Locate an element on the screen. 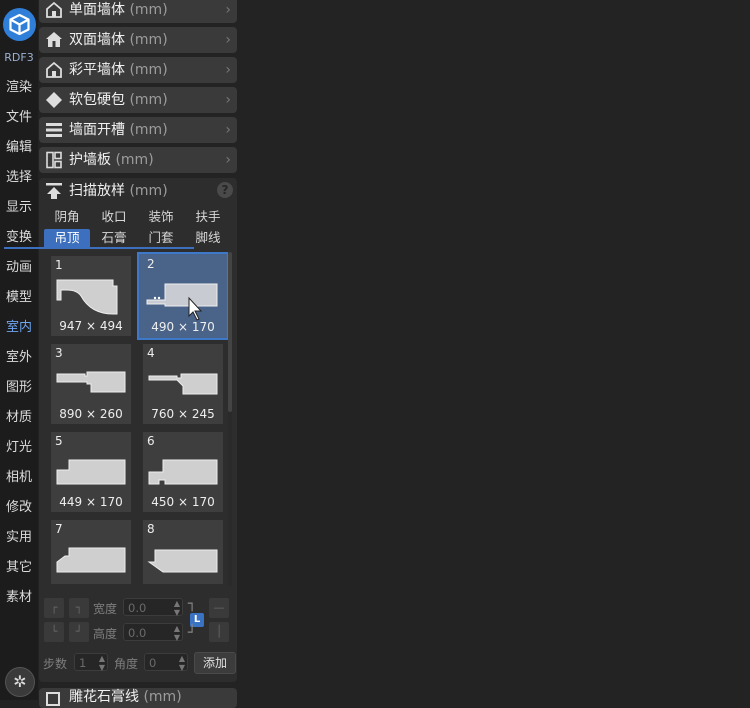 The image size is (750, 708). sweep-loft-header: 扫描放样 (mm) ? is located at coordinates (138, 191).